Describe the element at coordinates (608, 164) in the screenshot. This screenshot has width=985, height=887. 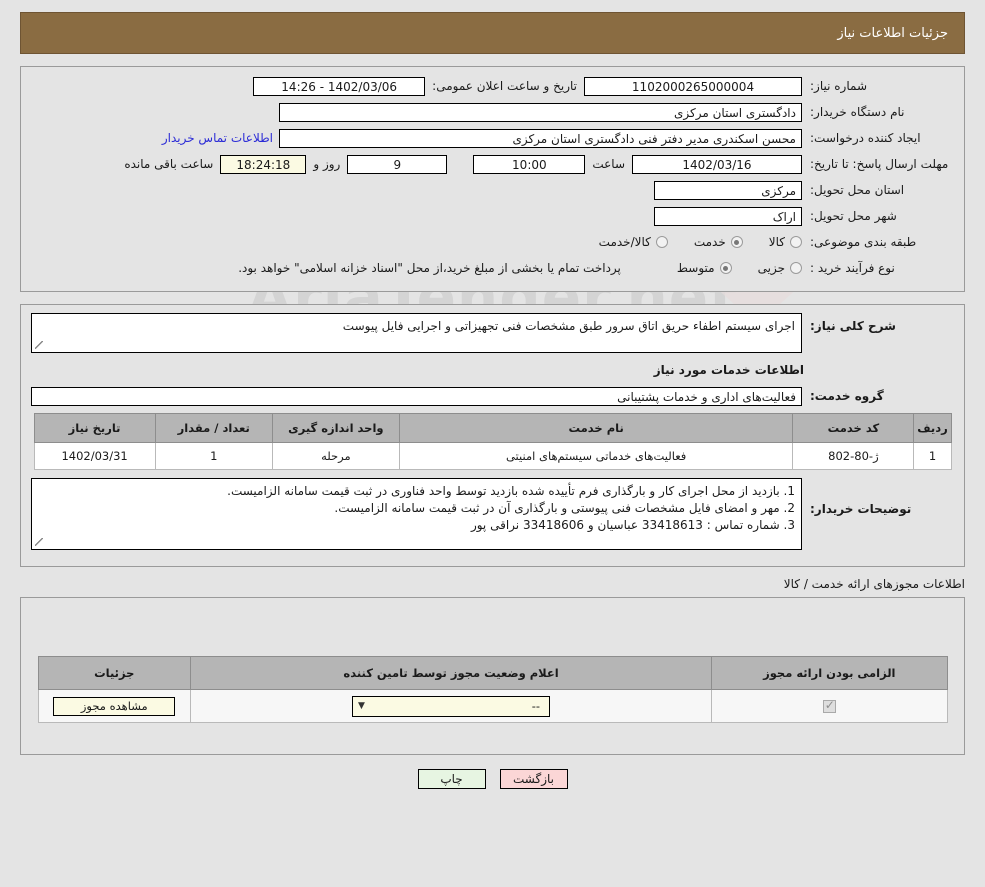
I see `deadline-hour-label: ساعت` at that location.